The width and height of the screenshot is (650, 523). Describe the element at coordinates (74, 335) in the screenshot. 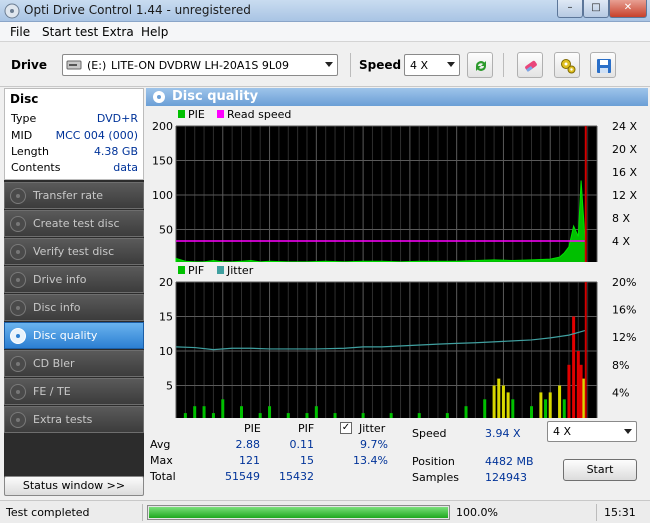

I see `nav-item-disc-quality: Disc quality` at that location.